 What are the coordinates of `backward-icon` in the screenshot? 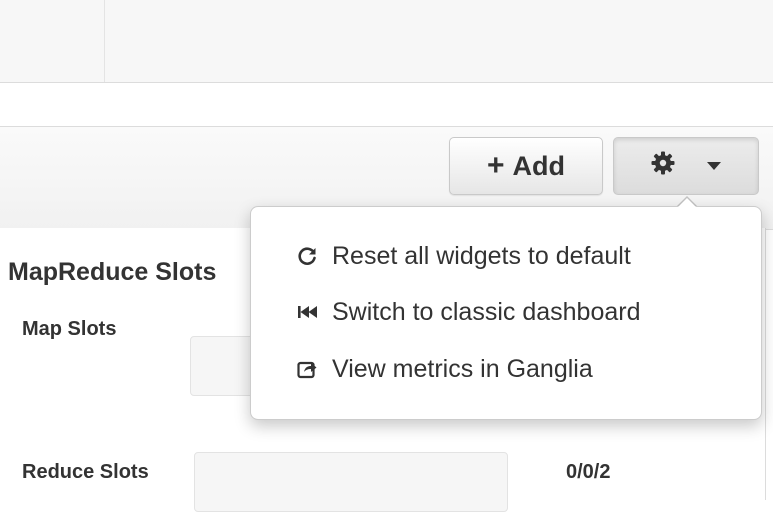 It's located at (307, 312).